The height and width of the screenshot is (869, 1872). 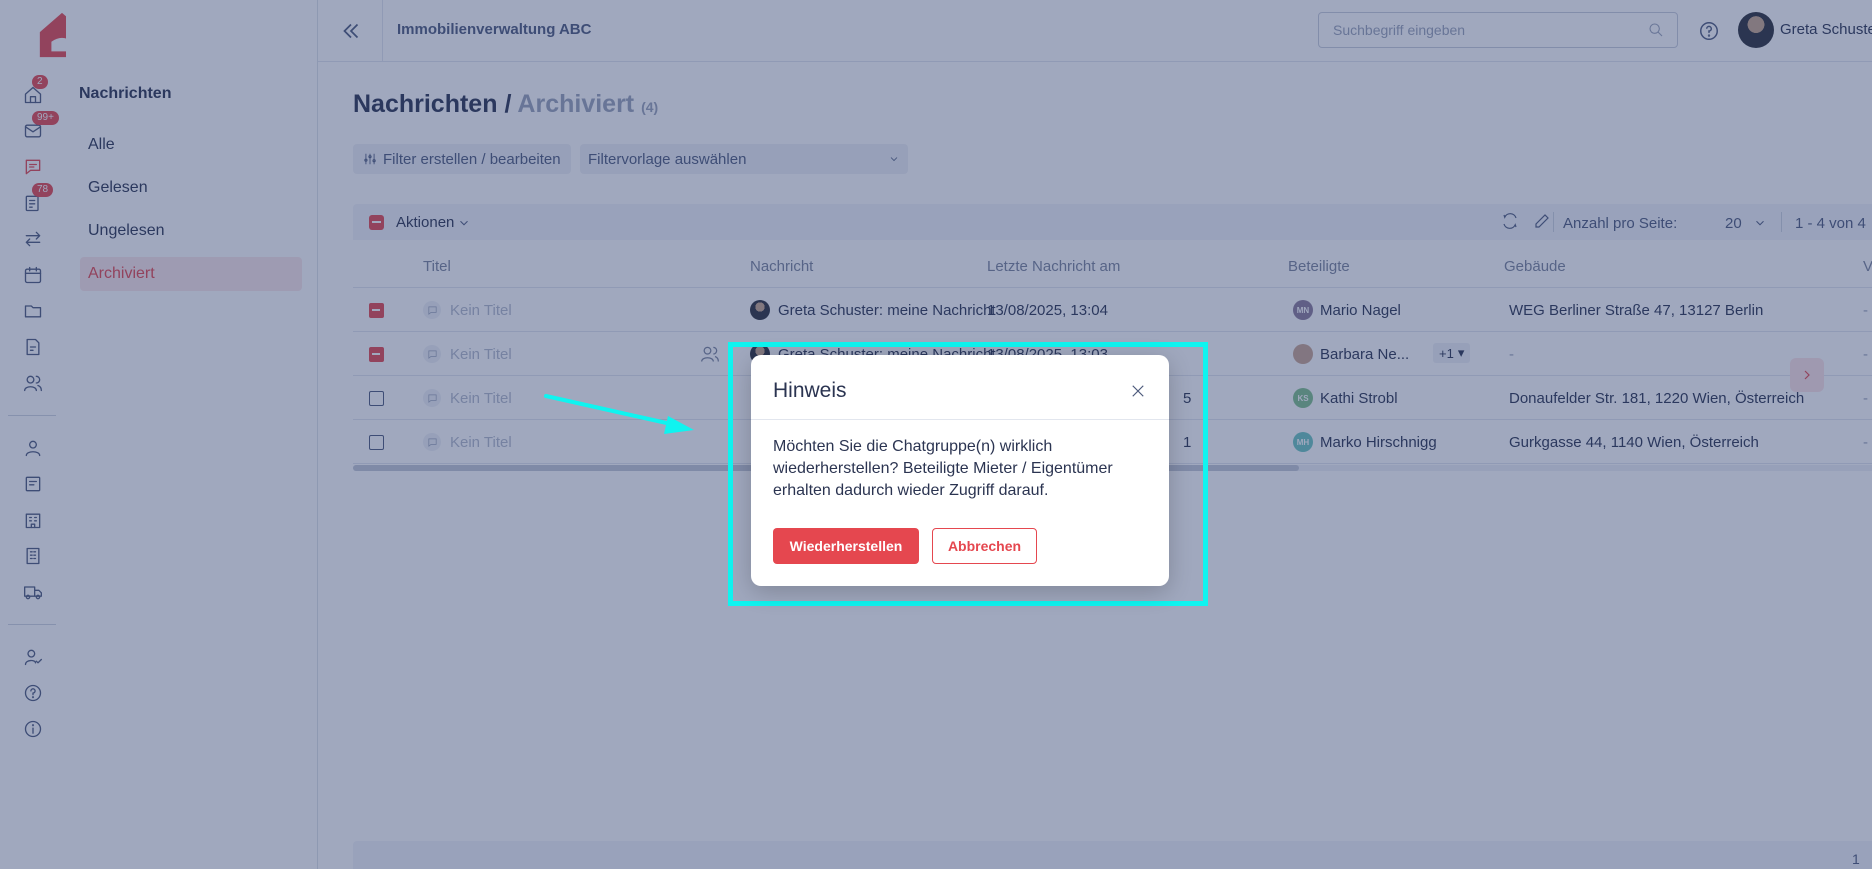 What do you see at coordinates (960, 419) in the screenshot?
I see `dialog-divider` at bounding box center [960, 419].